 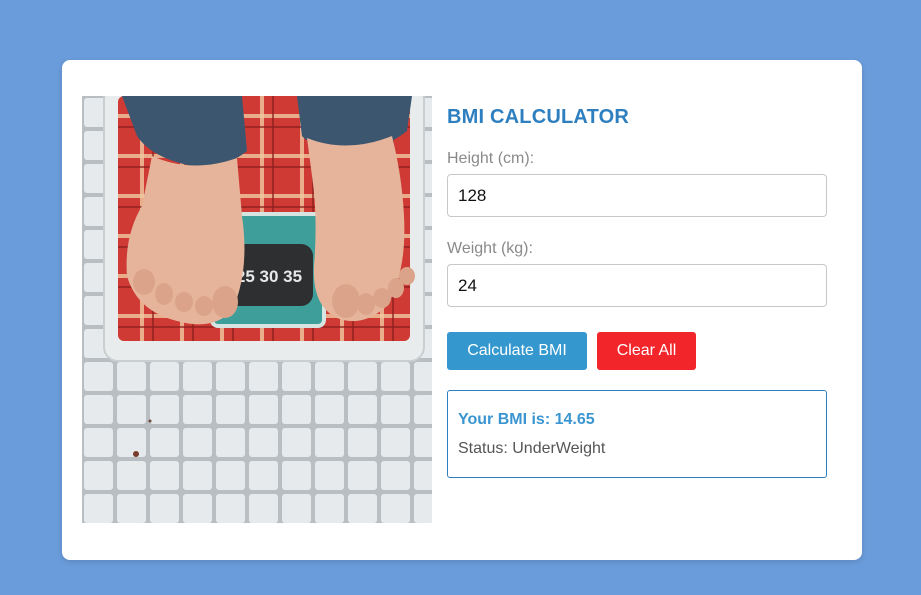 What do you see at coordinates (538, 117) in the screenshot?
I see `page-title: BMI CALCULATOR` at bounding box center [538, 117].